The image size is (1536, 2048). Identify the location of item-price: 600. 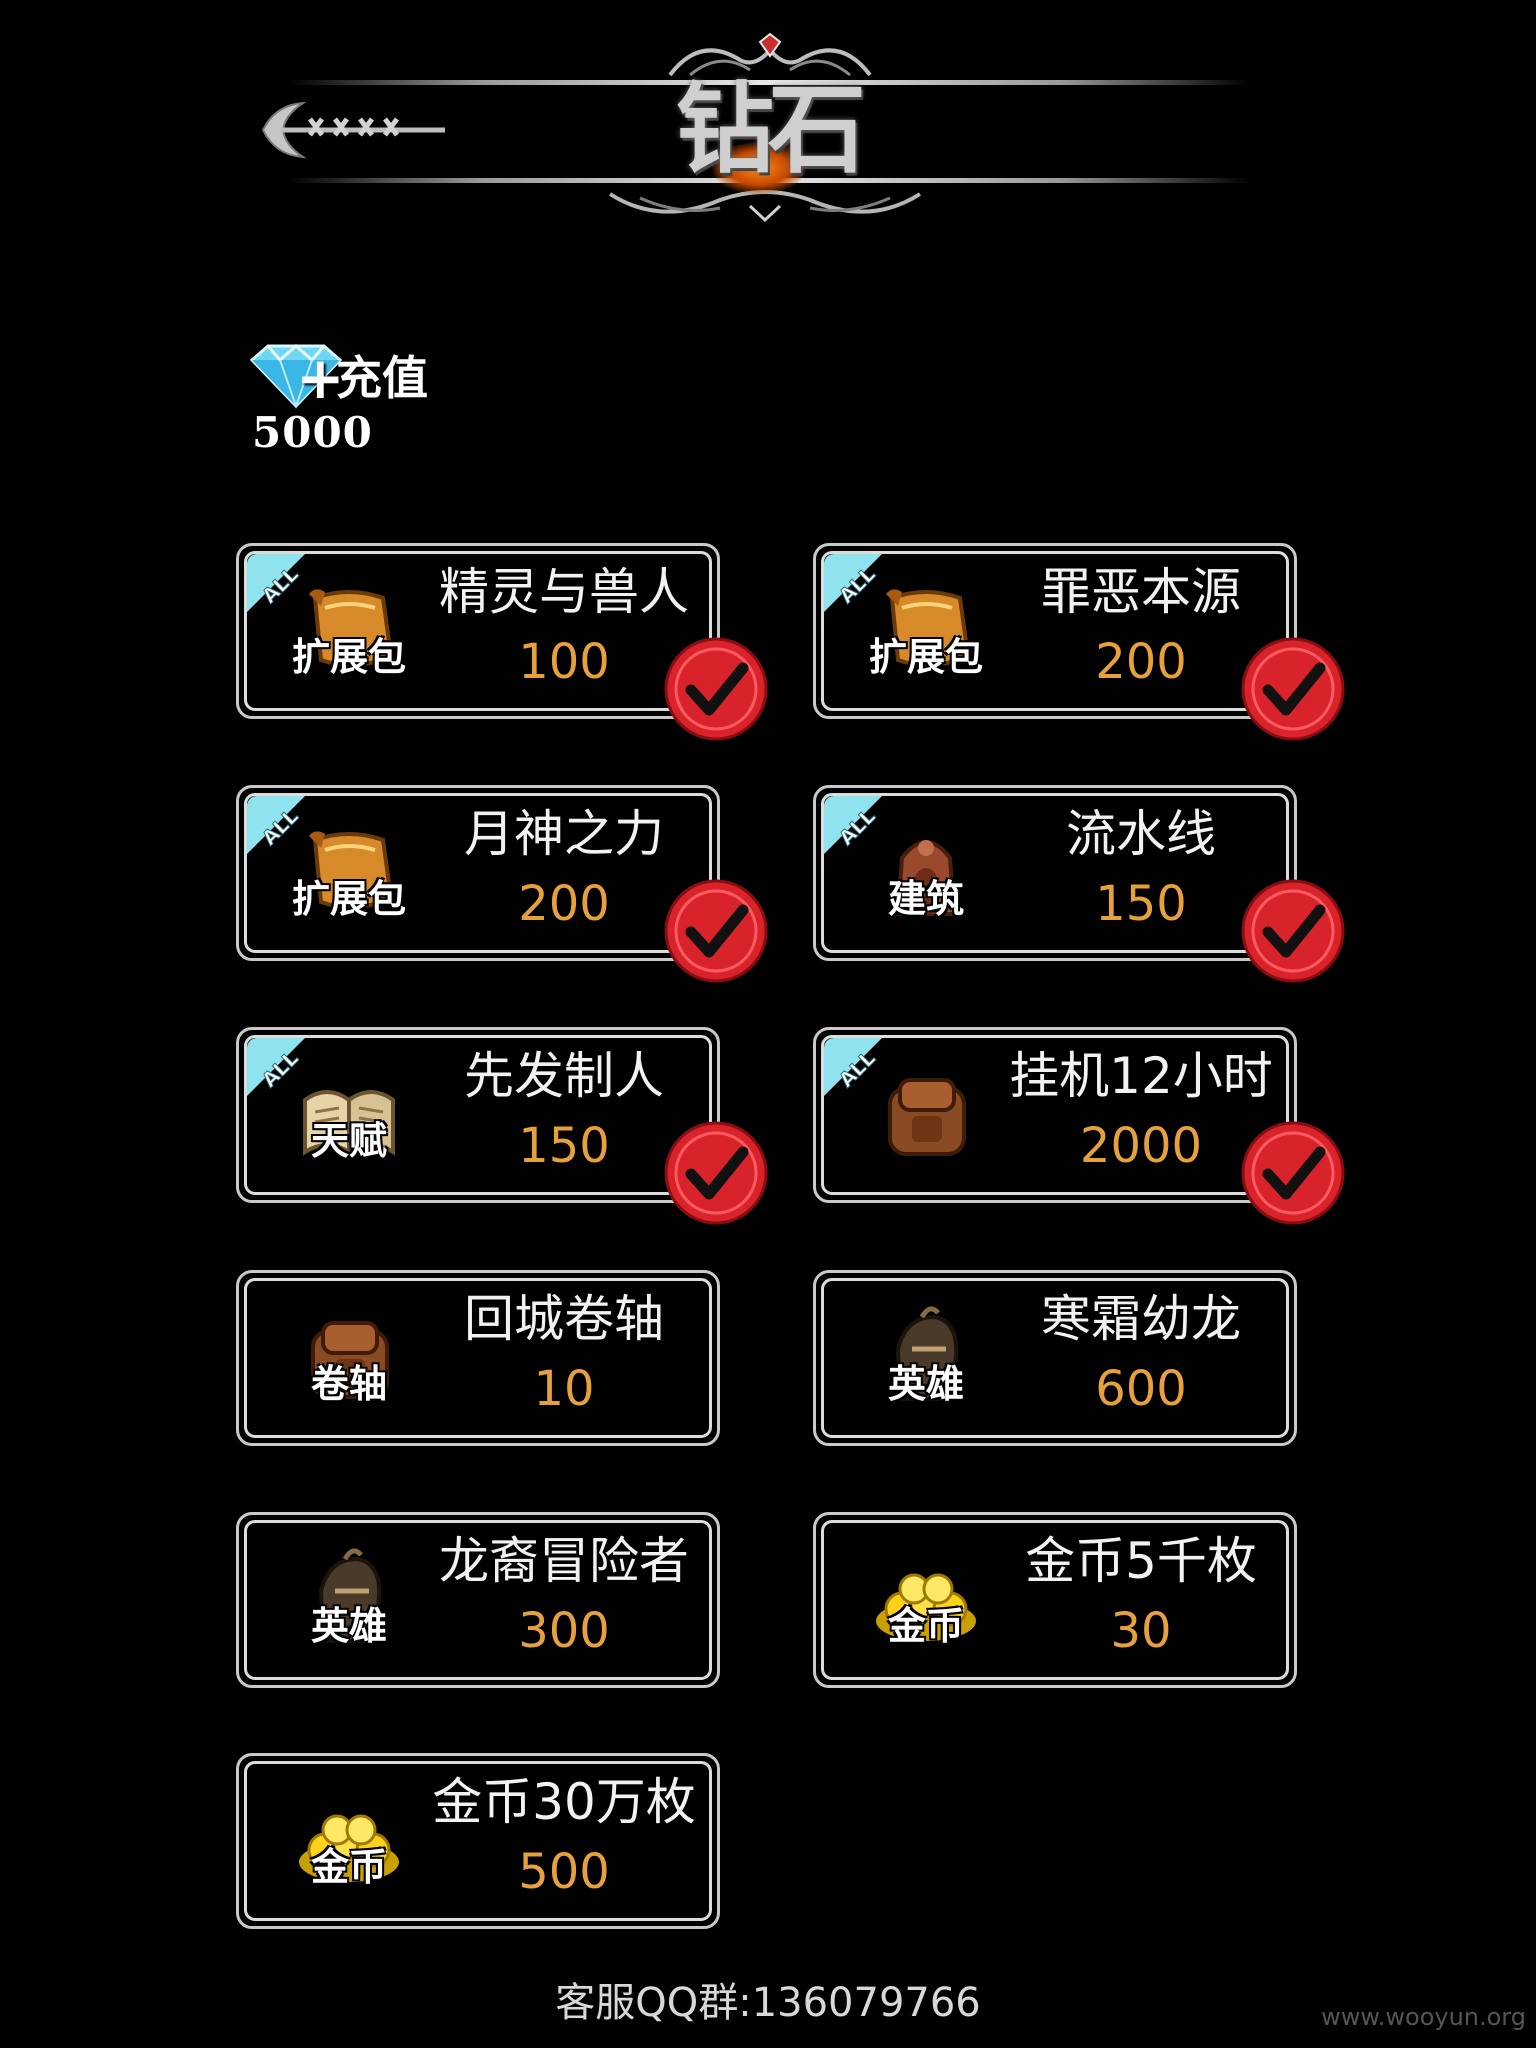
(1141, 1389).